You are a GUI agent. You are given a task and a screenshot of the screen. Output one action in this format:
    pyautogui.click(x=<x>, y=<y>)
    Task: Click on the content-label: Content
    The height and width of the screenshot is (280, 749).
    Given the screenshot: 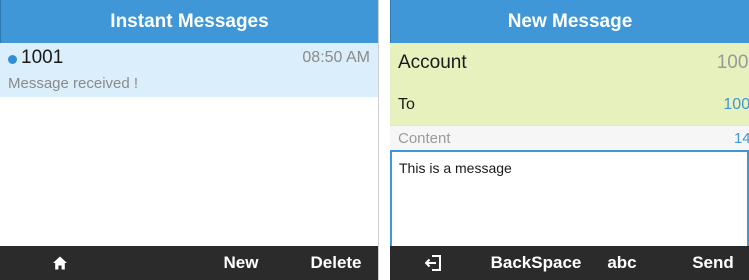 What is the action you would take?
    pyautogui.click(x=424, y=138)
    